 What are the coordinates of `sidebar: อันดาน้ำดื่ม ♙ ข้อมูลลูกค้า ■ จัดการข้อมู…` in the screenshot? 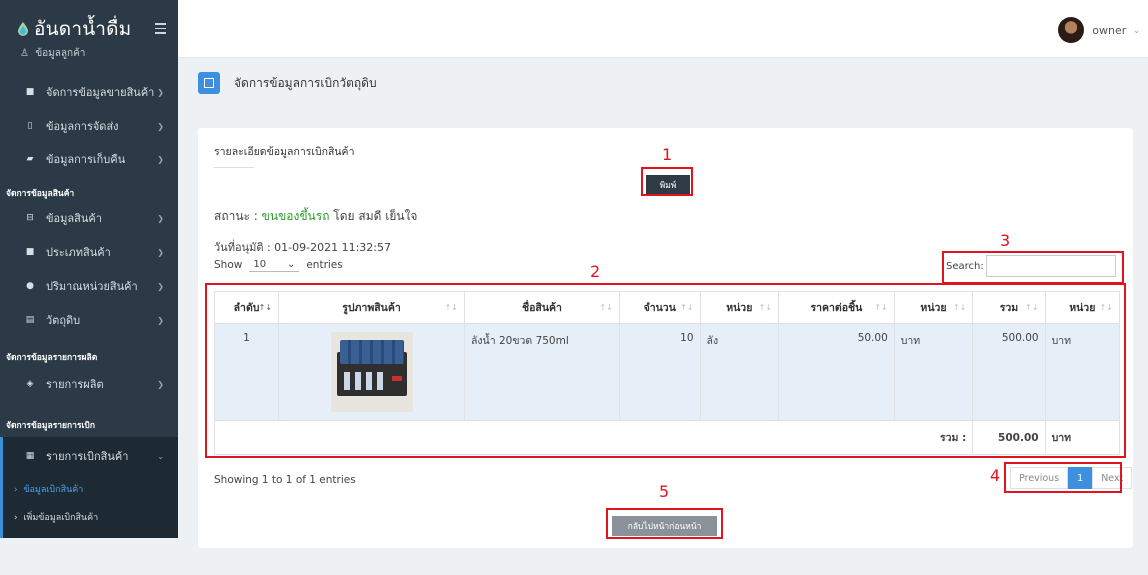 It's located at (89, 269).